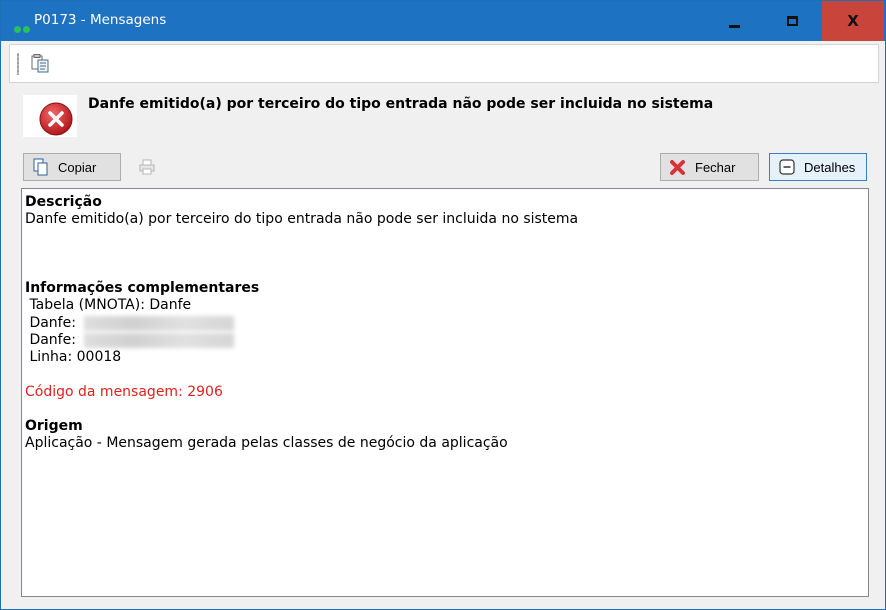  I want to click on maximize-icon, so click(792, 21).